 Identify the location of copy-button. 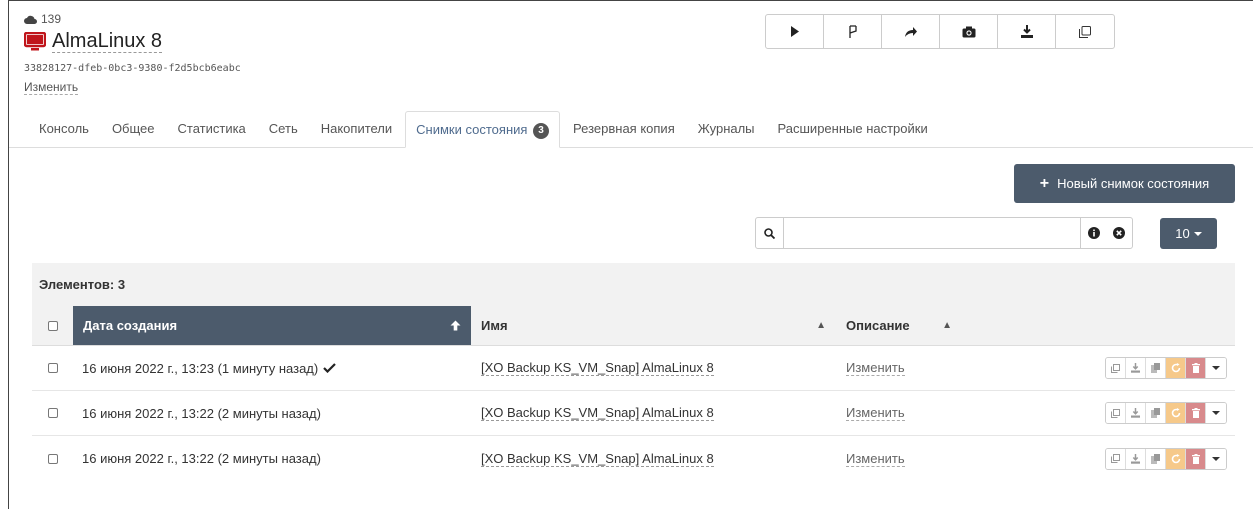
(1085, 31).